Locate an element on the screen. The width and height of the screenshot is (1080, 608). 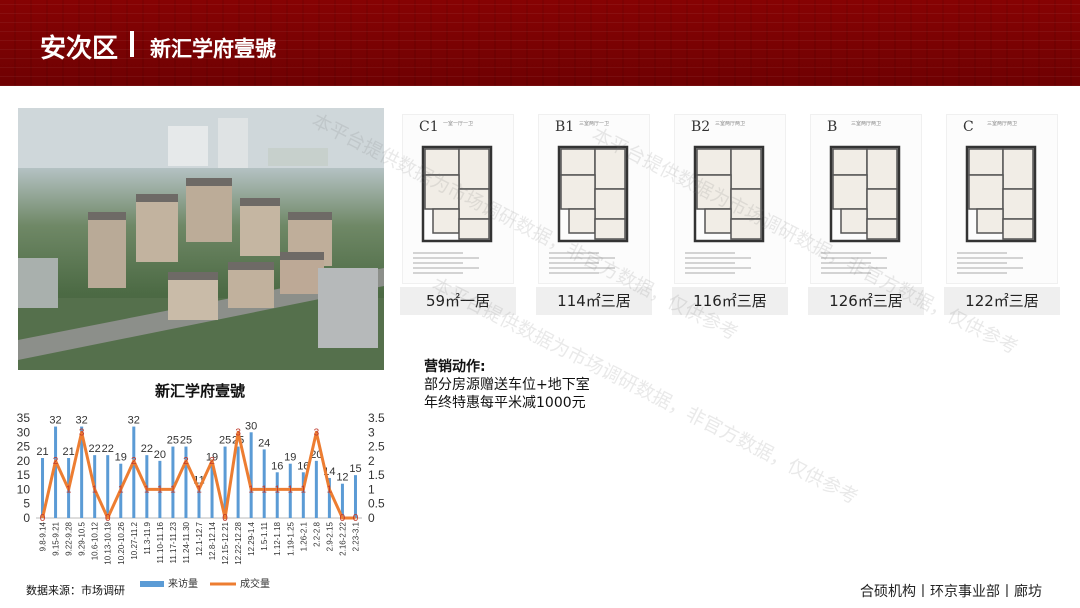
floor-plan-label: 122㎡三居 is located at coordinates (1002, 301).